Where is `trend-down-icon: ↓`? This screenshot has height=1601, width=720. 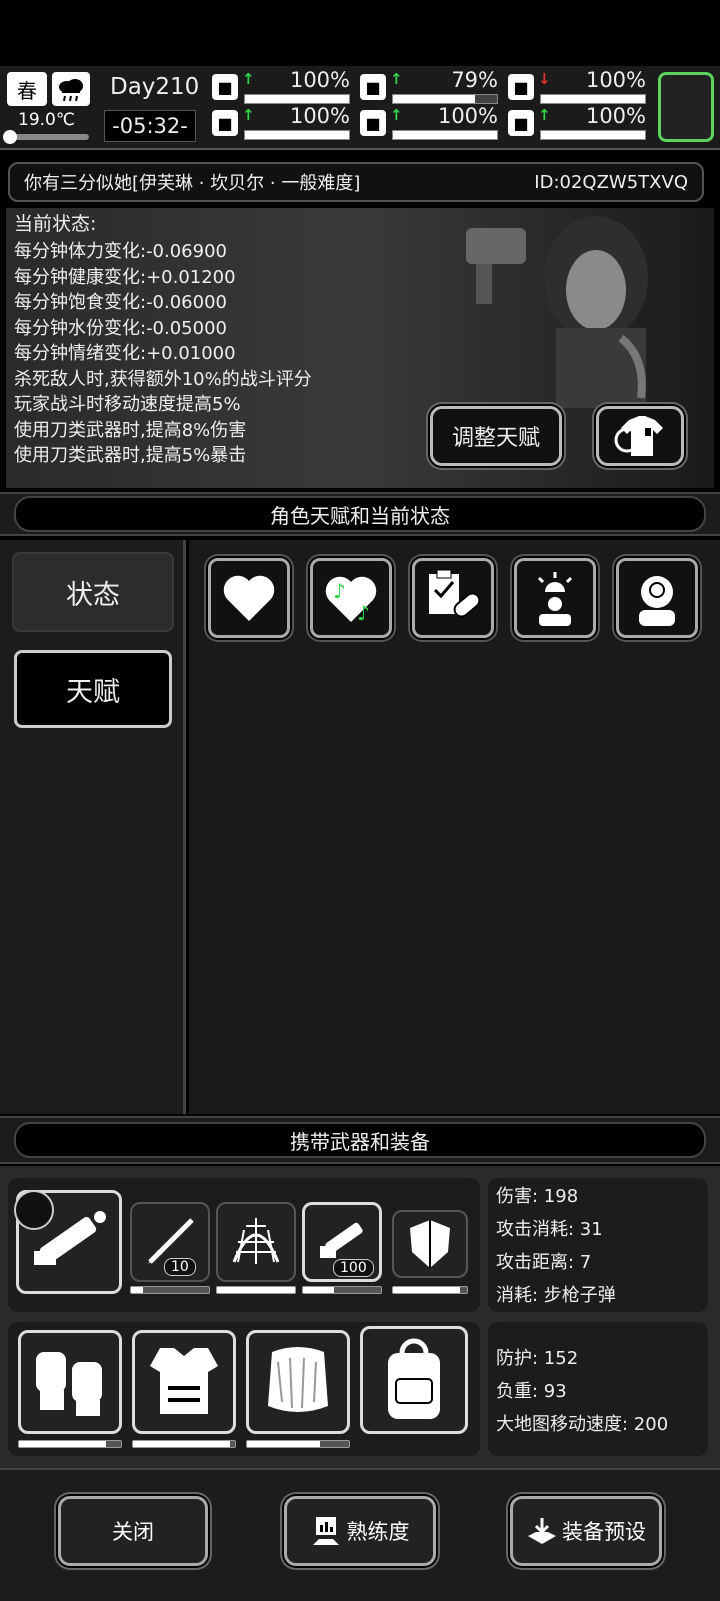
trend-down-icon: ↓ is located at coordinates (544, 79).